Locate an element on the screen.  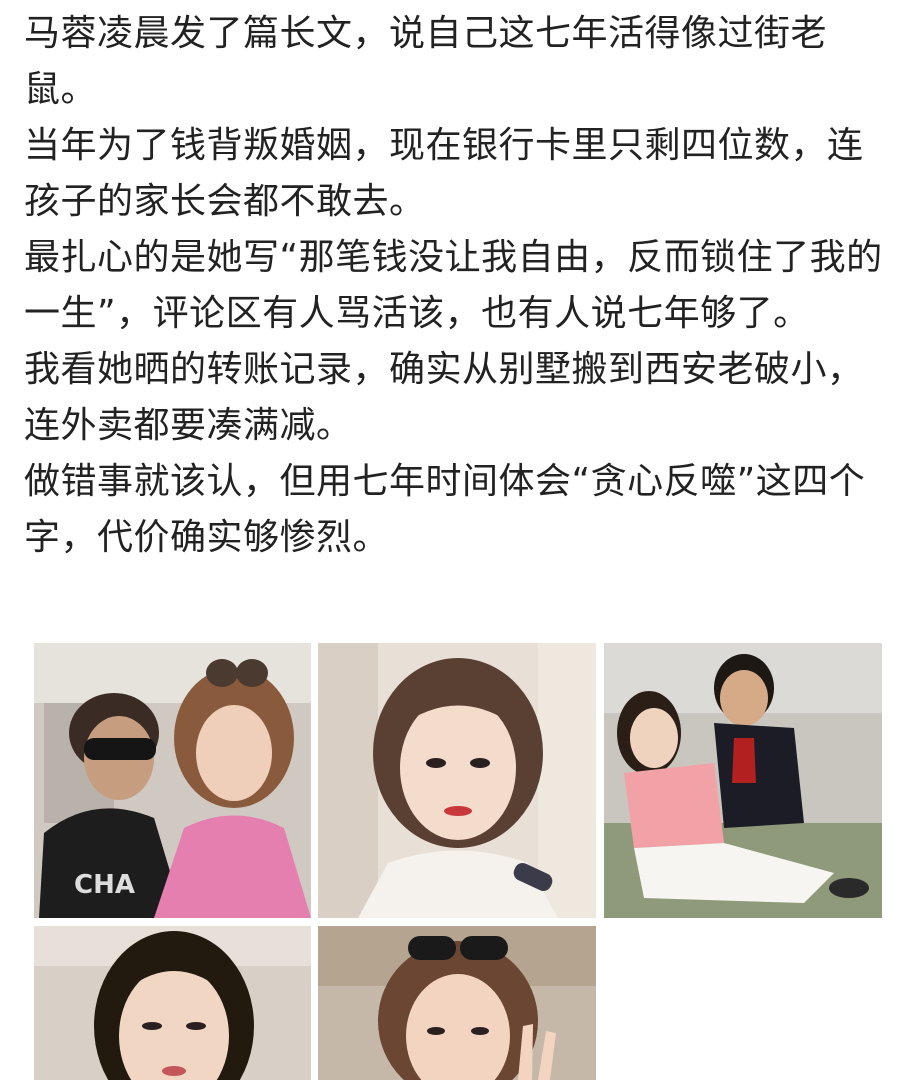
post-paragraph: 马蓉凌晨发了篇长文，说自己这七年活得像过街老鼠。 is located at coordinates (426, 61).